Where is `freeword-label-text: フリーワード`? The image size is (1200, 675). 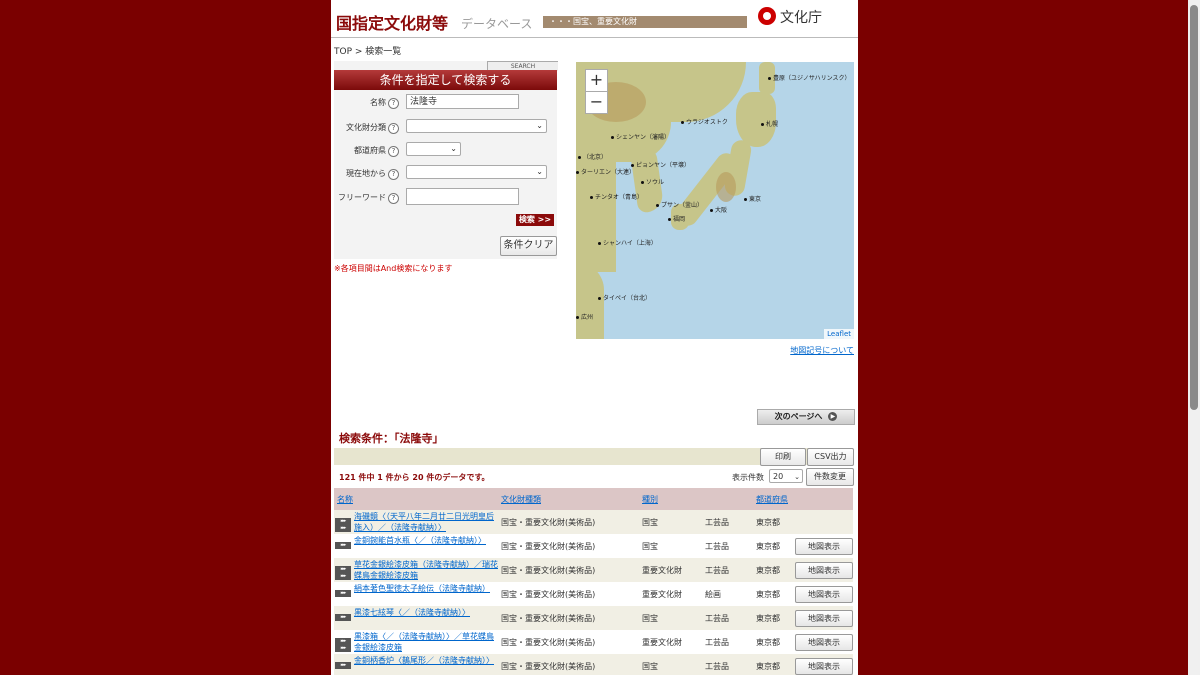 freeword-label-text: フリーワード is located at coordinates (362, 197).